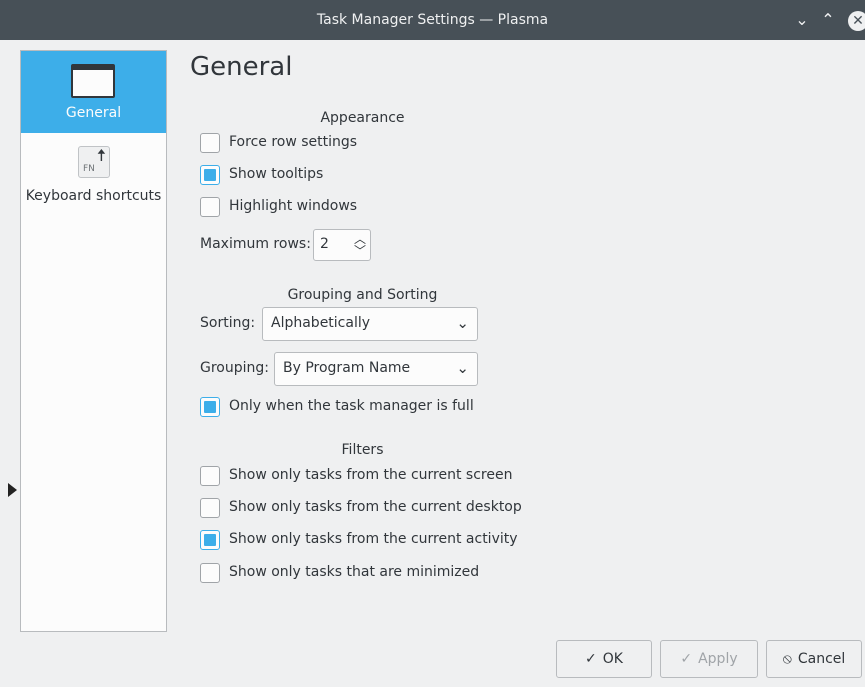  What do you see at coordinates (856, 21) in the screenshot?
I see `close-icon: ✕` at bounding box center [856, 21].